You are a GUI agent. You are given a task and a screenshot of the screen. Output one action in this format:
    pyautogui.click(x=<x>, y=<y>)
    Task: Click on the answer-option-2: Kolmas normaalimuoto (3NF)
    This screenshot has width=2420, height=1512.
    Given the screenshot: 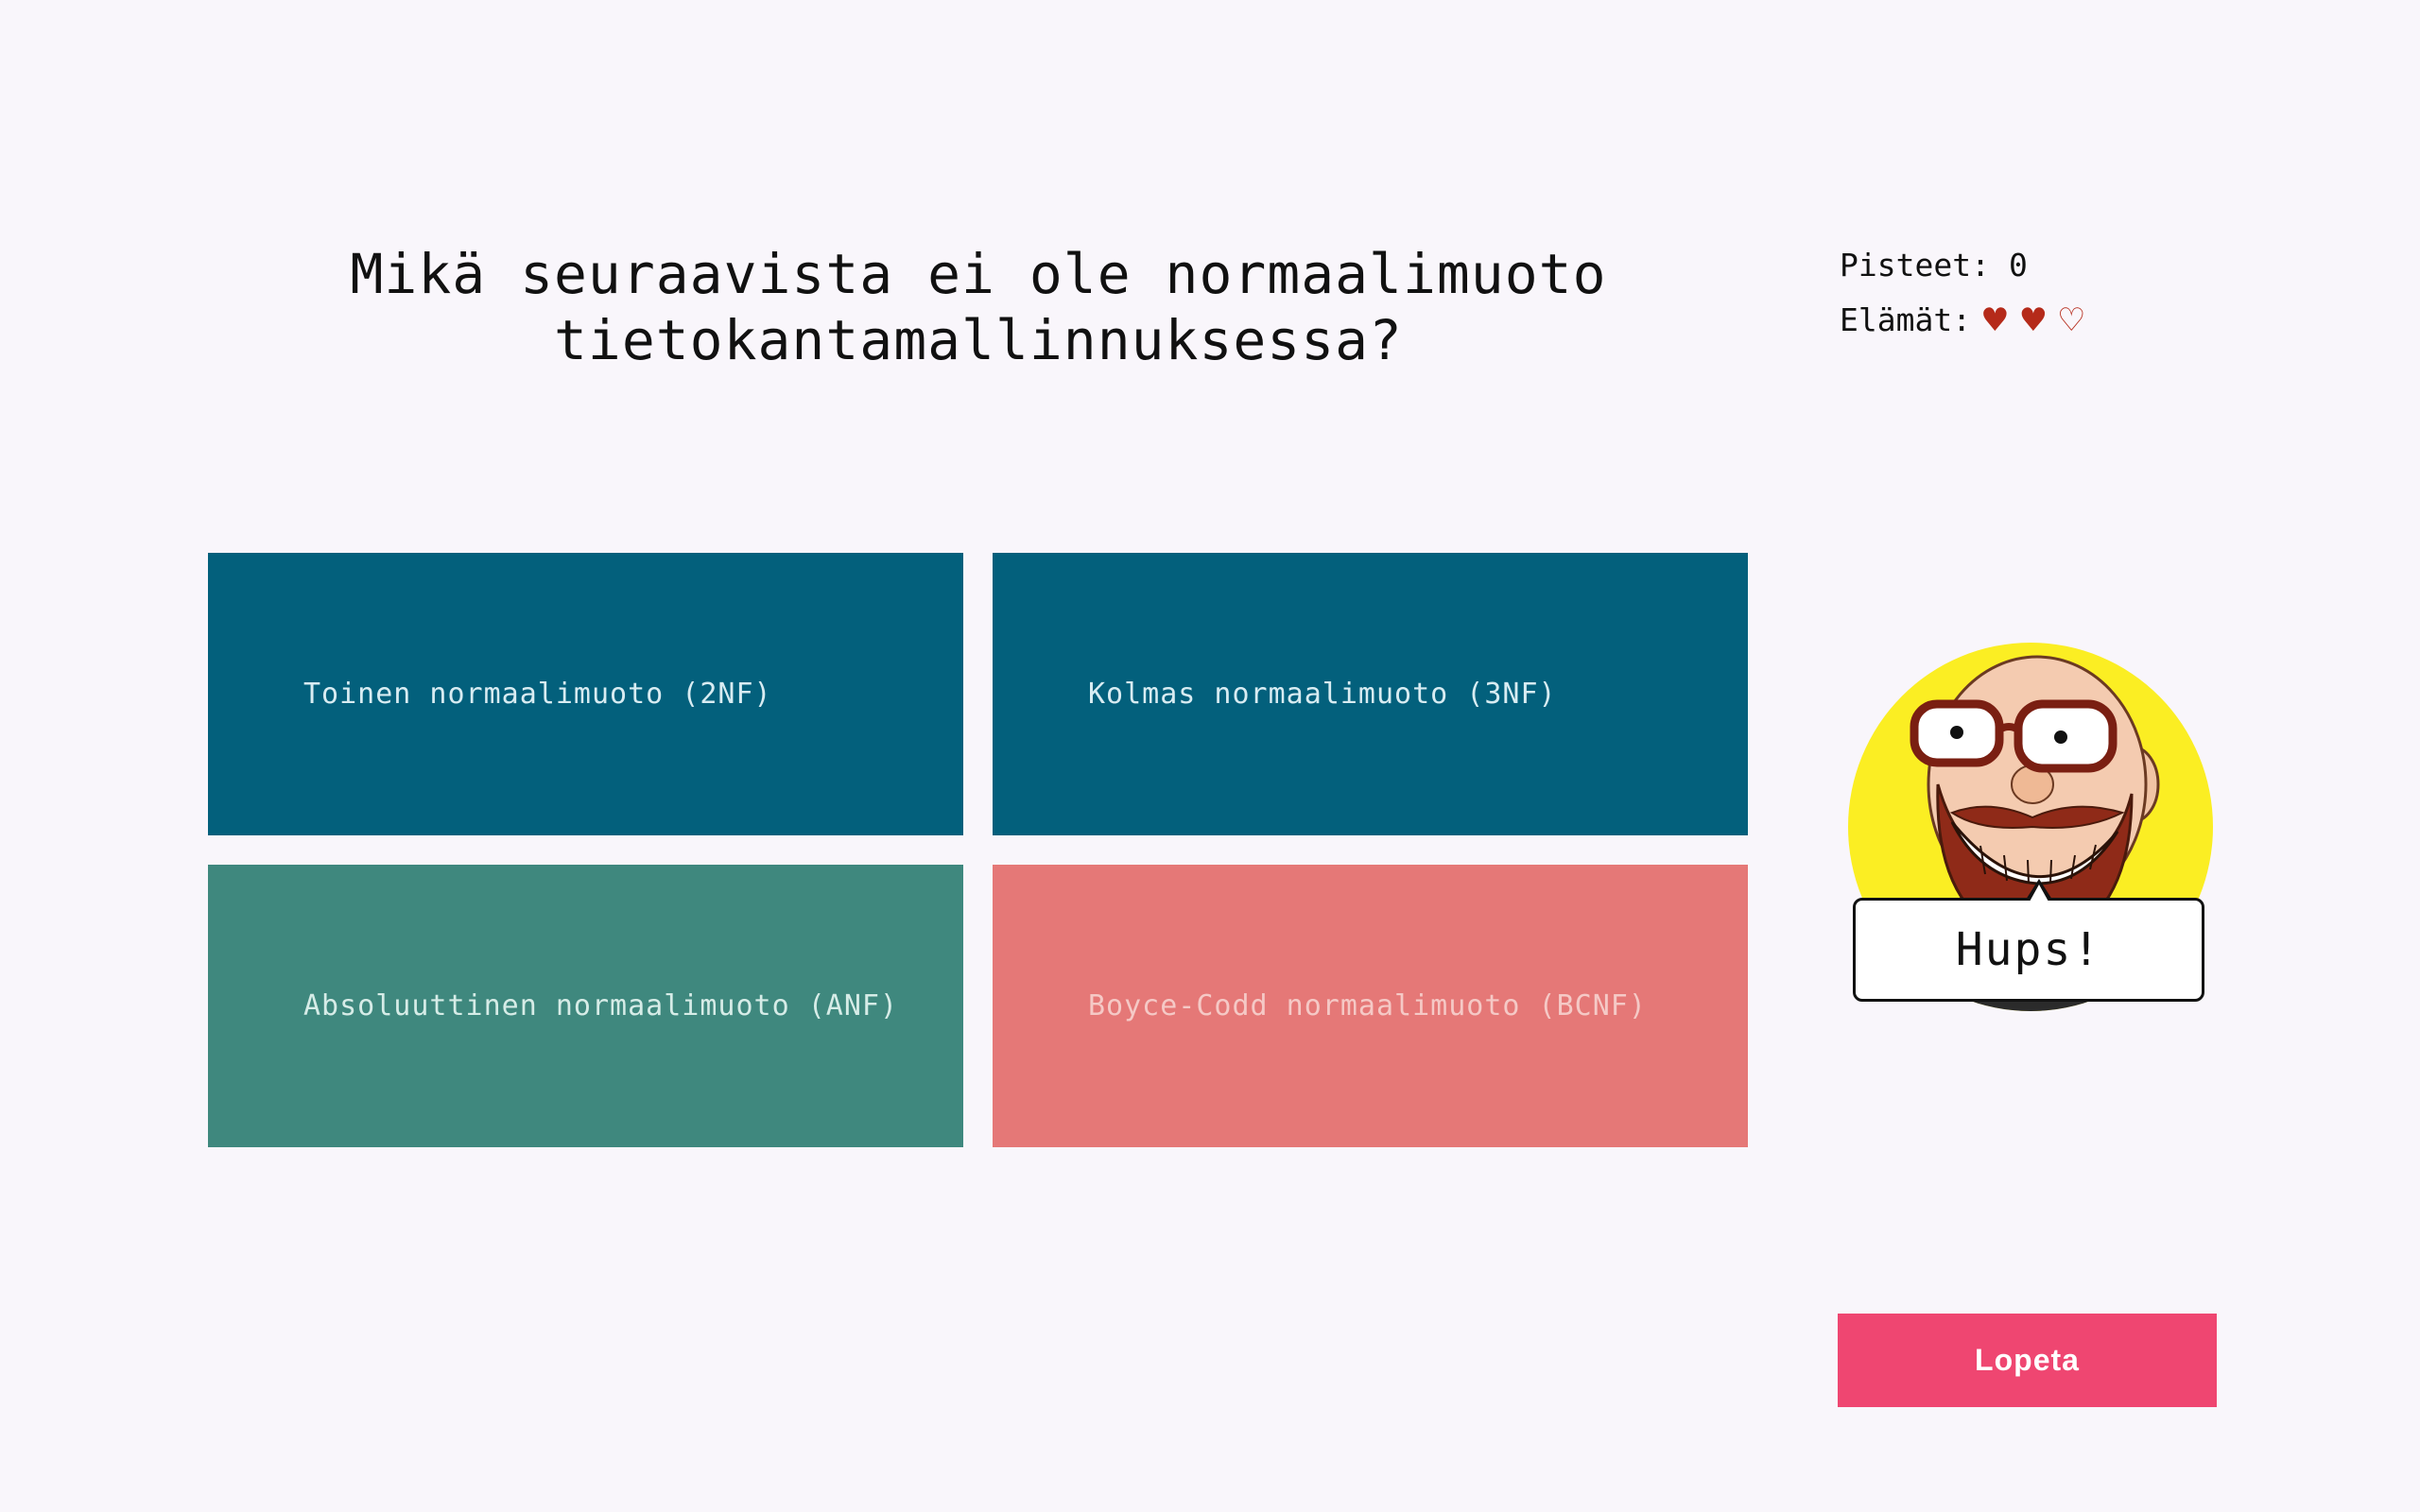 What is the action you would take?
    pyautogui.click(x=1370, y=694)
    